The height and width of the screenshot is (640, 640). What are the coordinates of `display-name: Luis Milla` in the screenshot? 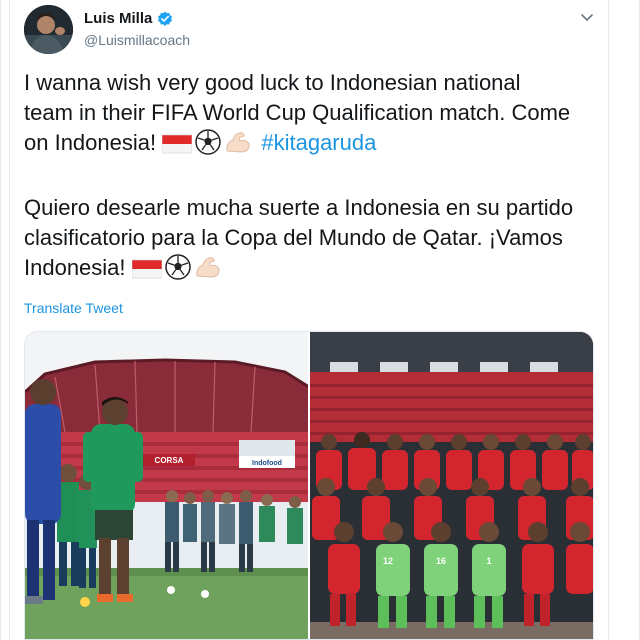 It's located at (118, 18).